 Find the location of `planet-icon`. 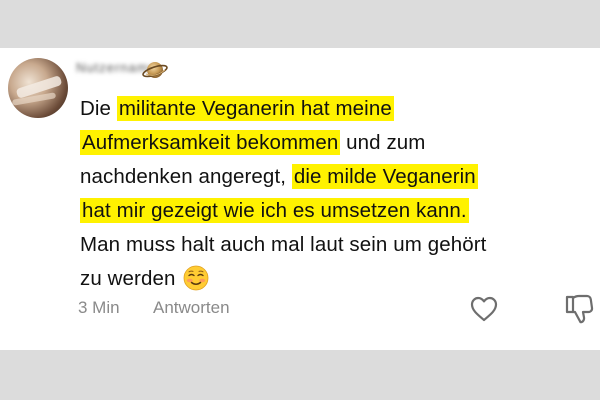

planet-icon is located at coordinates (155, 70).